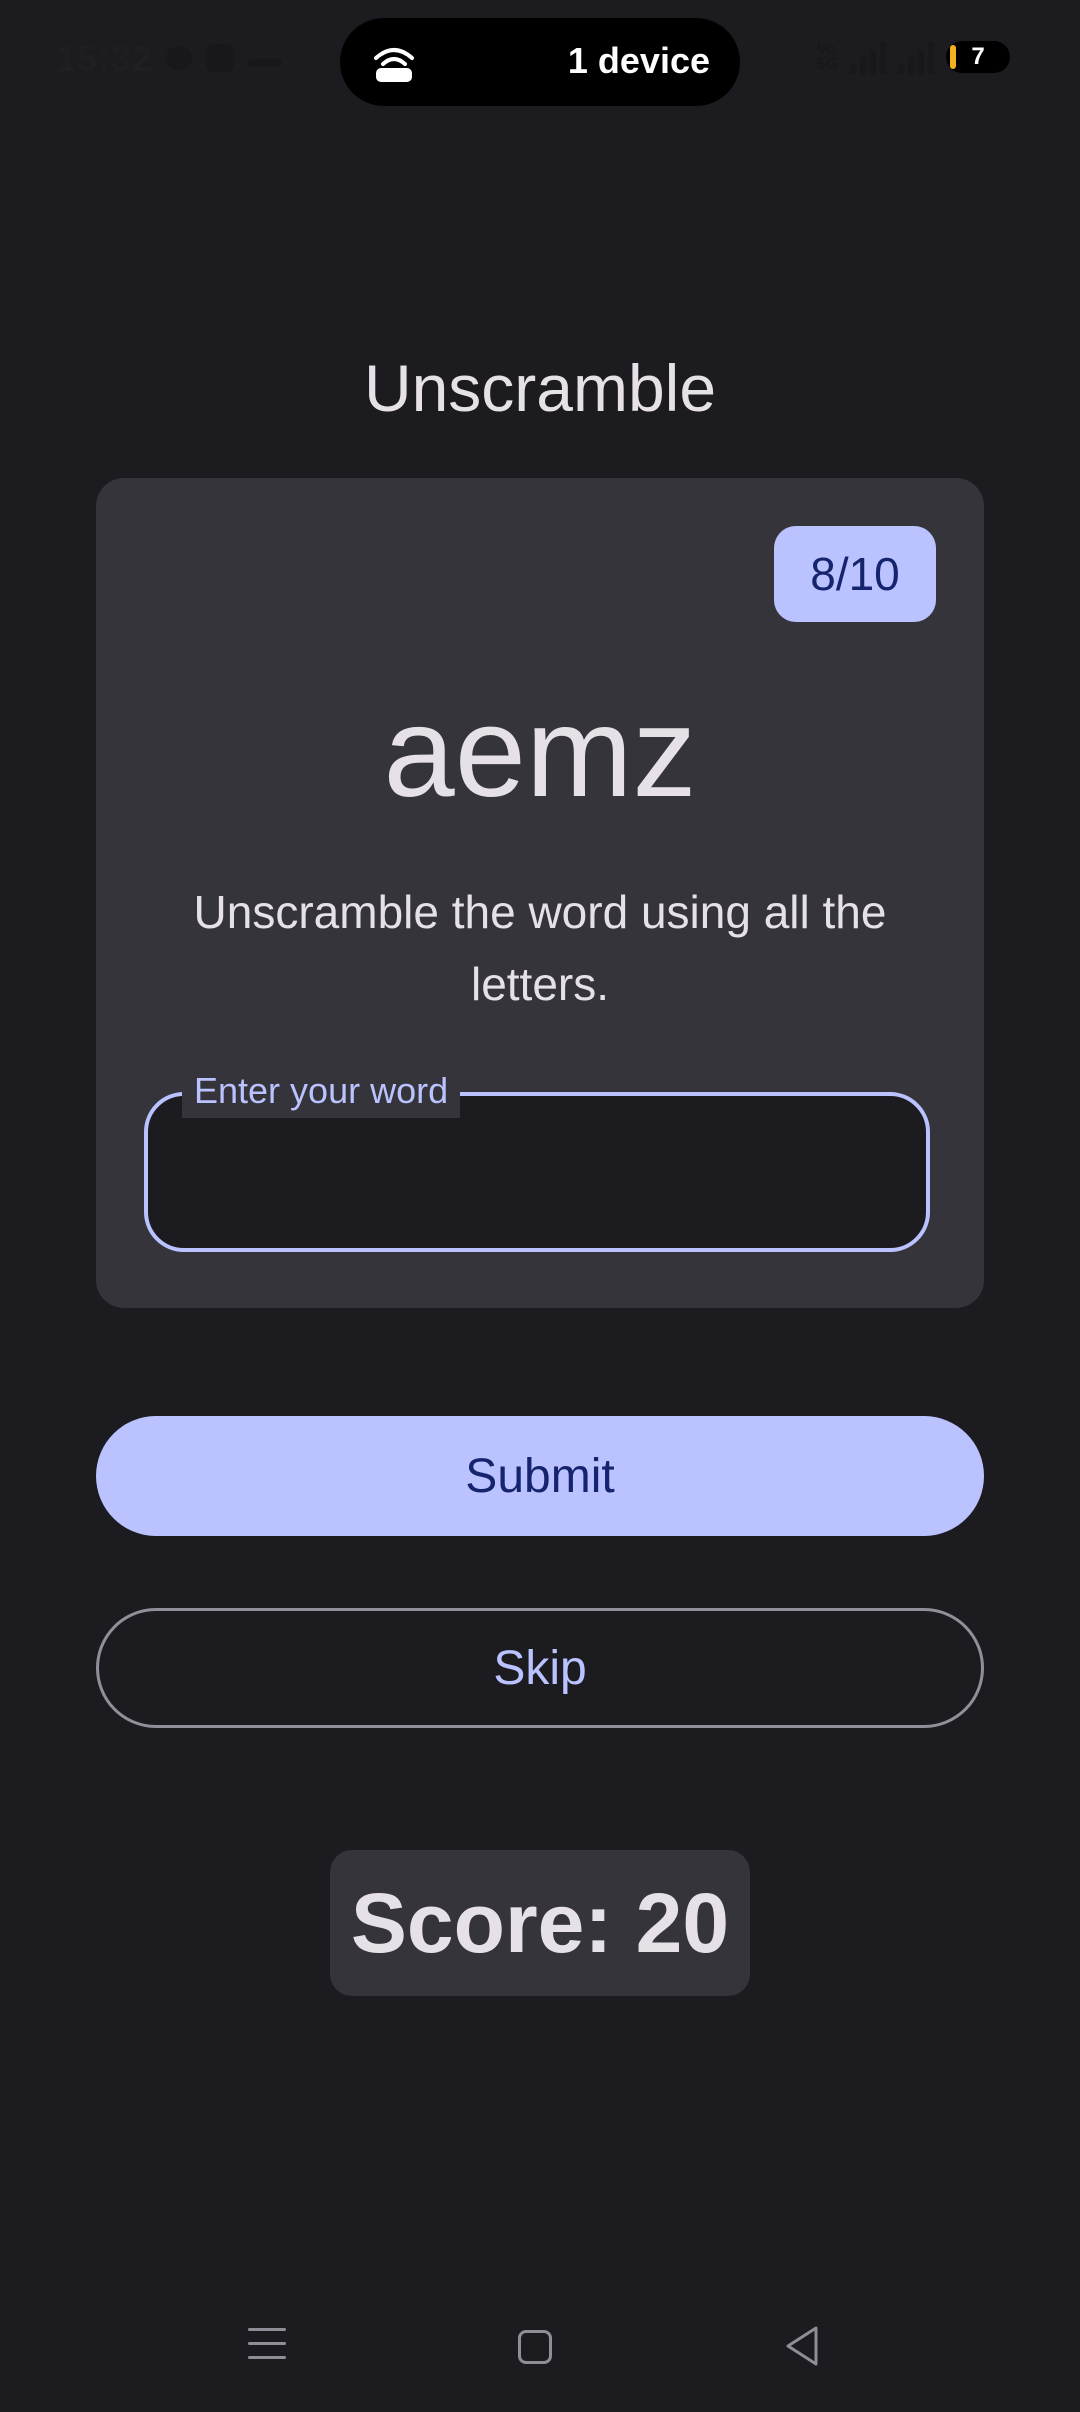 This screenshot has width=1080, height=2412. Describe the element at coordinates (220, 58) in the screenshot. I see `app-icon` at that location.